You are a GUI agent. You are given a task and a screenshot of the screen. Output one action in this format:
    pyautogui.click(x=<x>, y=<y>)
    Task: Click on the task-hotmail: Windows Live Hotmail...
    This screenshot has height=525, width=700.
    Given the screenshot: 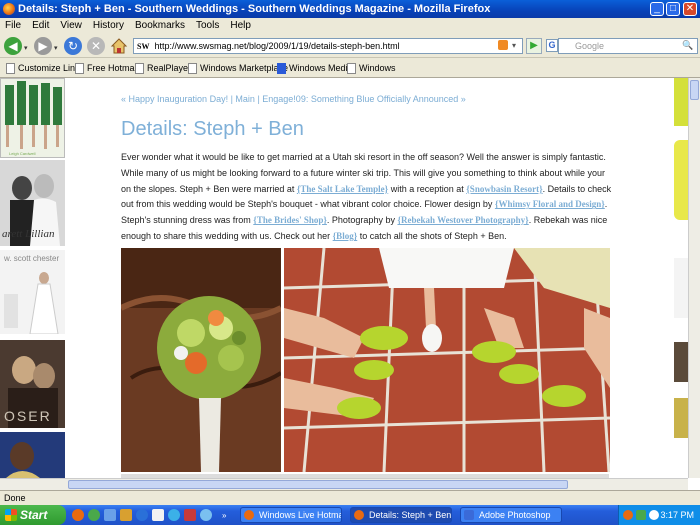 What is the action you would take?
    pyautogui.click(x=291, y=515)
    